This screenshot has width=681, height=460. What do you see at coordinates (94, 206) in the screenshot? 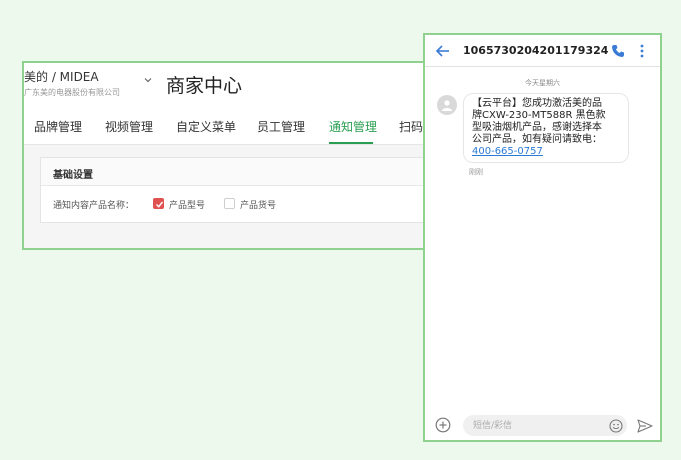
I see `notification-product-name-label: 通知内容产品名称：` at bounding box center [94, 206].